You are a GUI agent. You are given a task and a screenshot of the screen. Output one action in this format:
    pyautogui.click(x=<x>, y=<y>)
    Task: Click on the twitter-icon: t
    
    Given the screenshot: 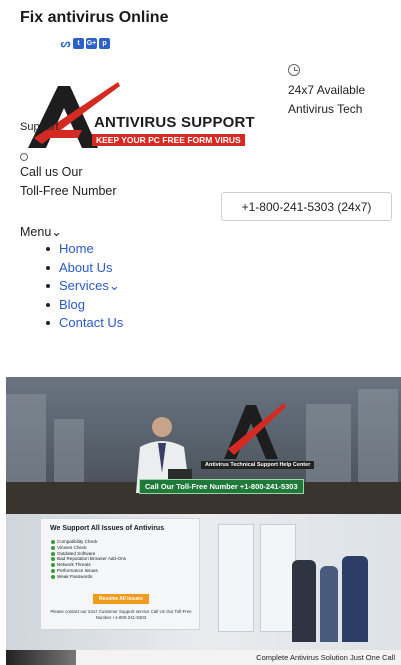 What is the action you would take?
    pyautogui.click(x=78, y=43)
    